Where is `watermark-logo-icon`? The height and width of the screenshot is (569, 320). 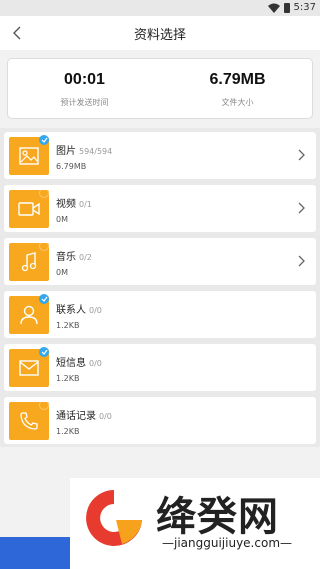
watermark-logo-icon is located at coordinates (114, 518).